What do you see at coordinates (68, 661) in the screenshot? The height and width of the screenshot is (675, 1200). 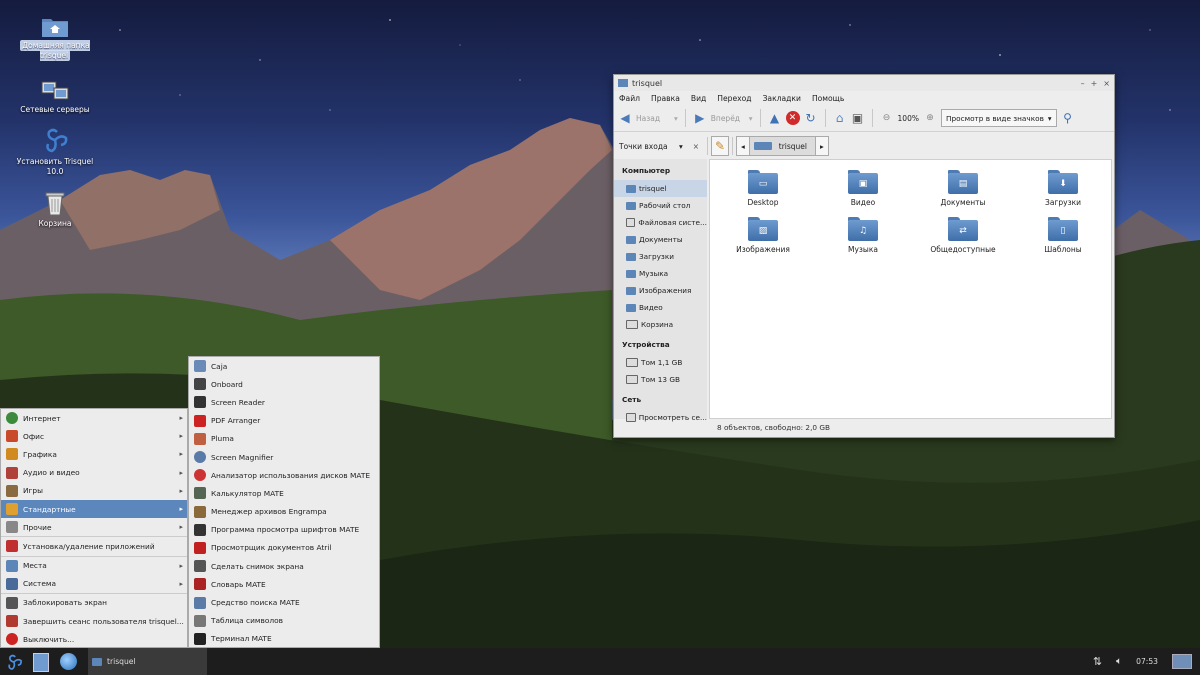 I see `browser-launcher-icon` at bounding box center [68, 661].